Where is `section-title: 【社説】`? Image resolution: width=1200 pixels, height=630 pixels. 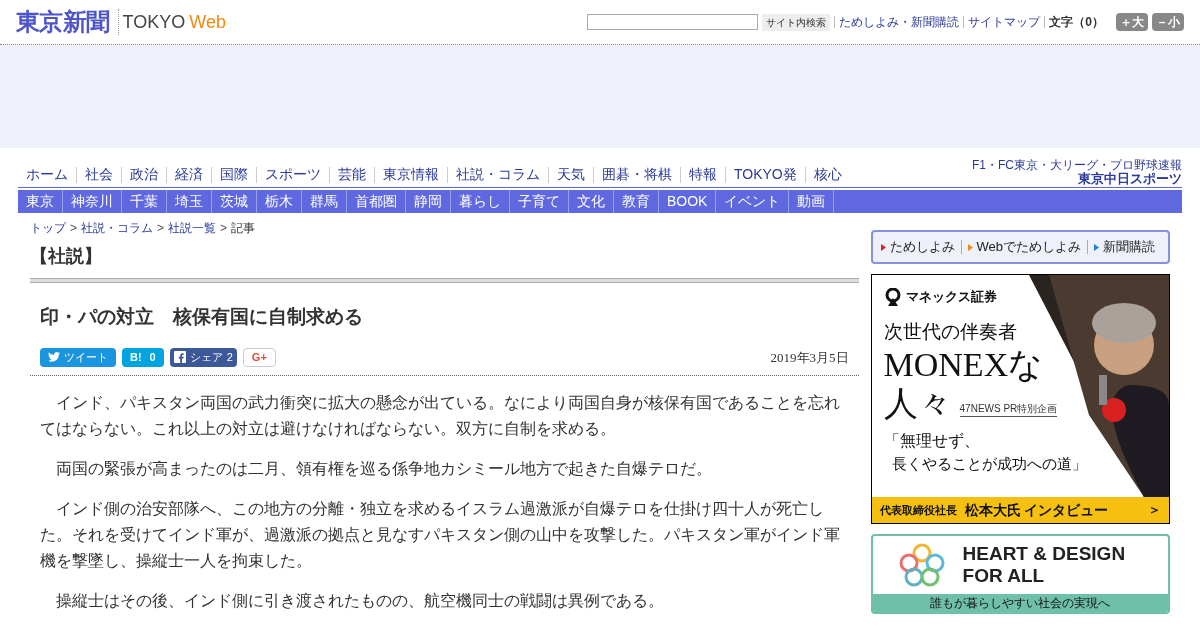 section-title: 【社説】 is located at coordinates (66, 256).